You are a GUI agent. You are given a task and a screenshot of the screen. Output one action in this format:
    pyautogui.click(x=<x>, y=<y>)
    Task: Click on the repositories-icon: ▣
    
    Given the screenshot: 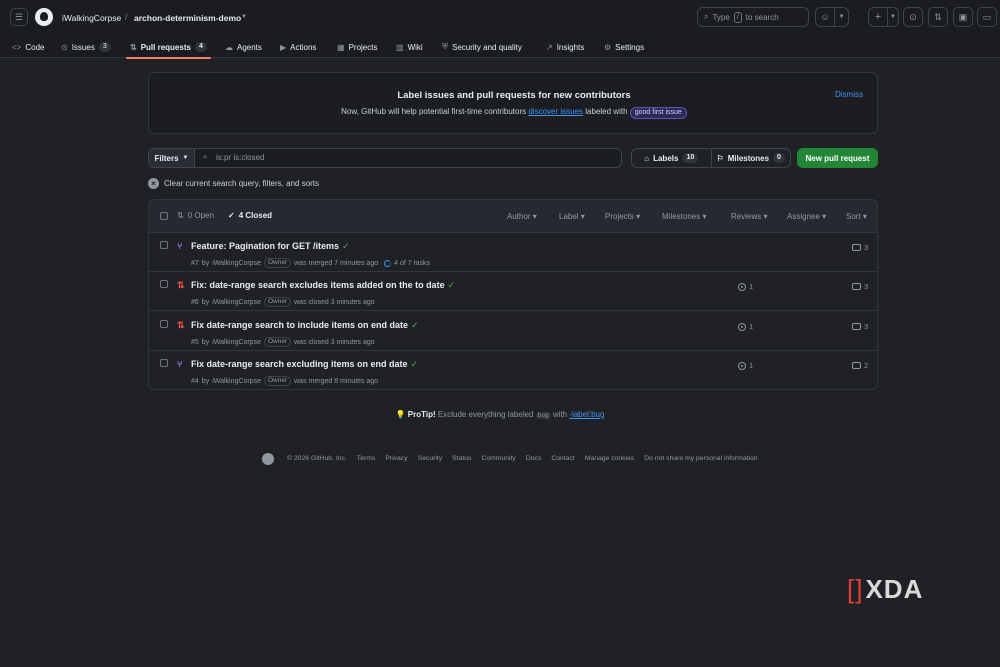 What is the action you would take?
    pyautogui.click(x=963, y=17)
    